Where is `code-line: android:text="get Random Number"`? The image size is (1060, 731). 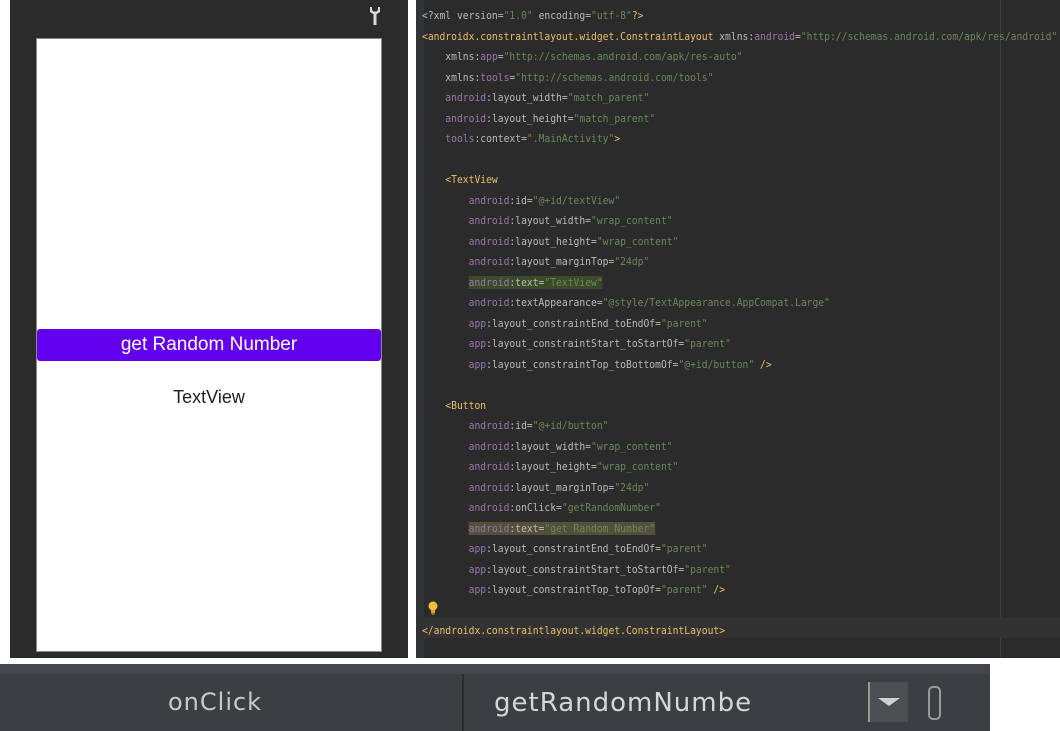
code-line: android:text="get Random Number" is located at coordinates (539, 529).